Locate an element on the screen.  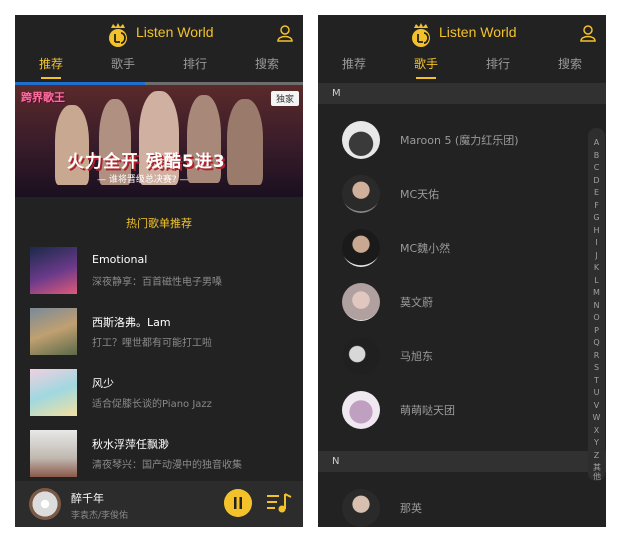
index-letter: N is located at coordinates (596, 306).